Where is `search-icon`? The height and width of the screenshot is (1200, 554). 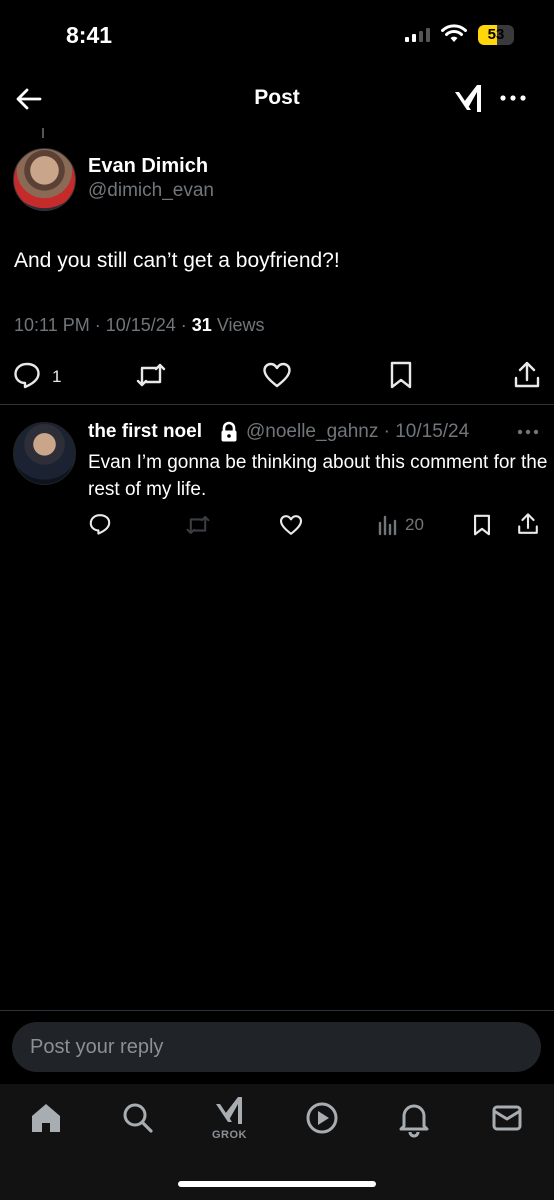
search-icon is located at coordinates (138, 1118).